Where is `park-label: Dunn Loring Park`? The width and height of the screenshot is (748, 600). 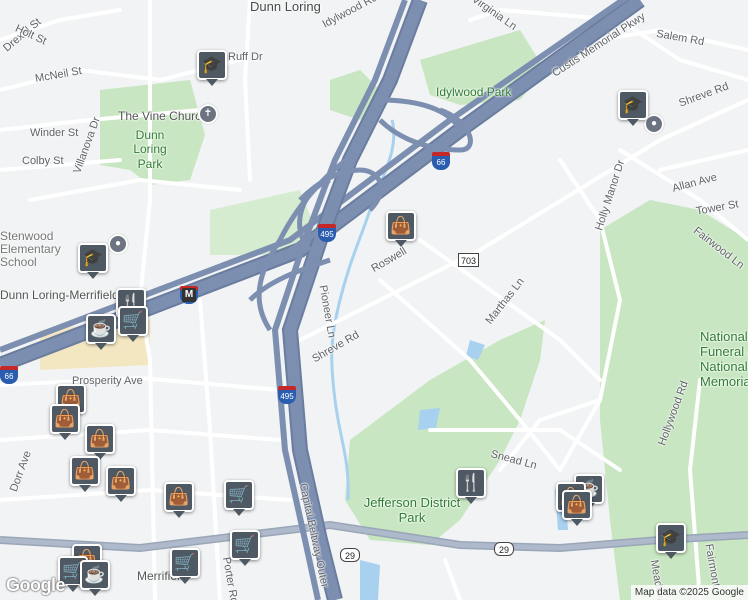 park-label: Dunn Loring Park is located at coordinates (150, 149).